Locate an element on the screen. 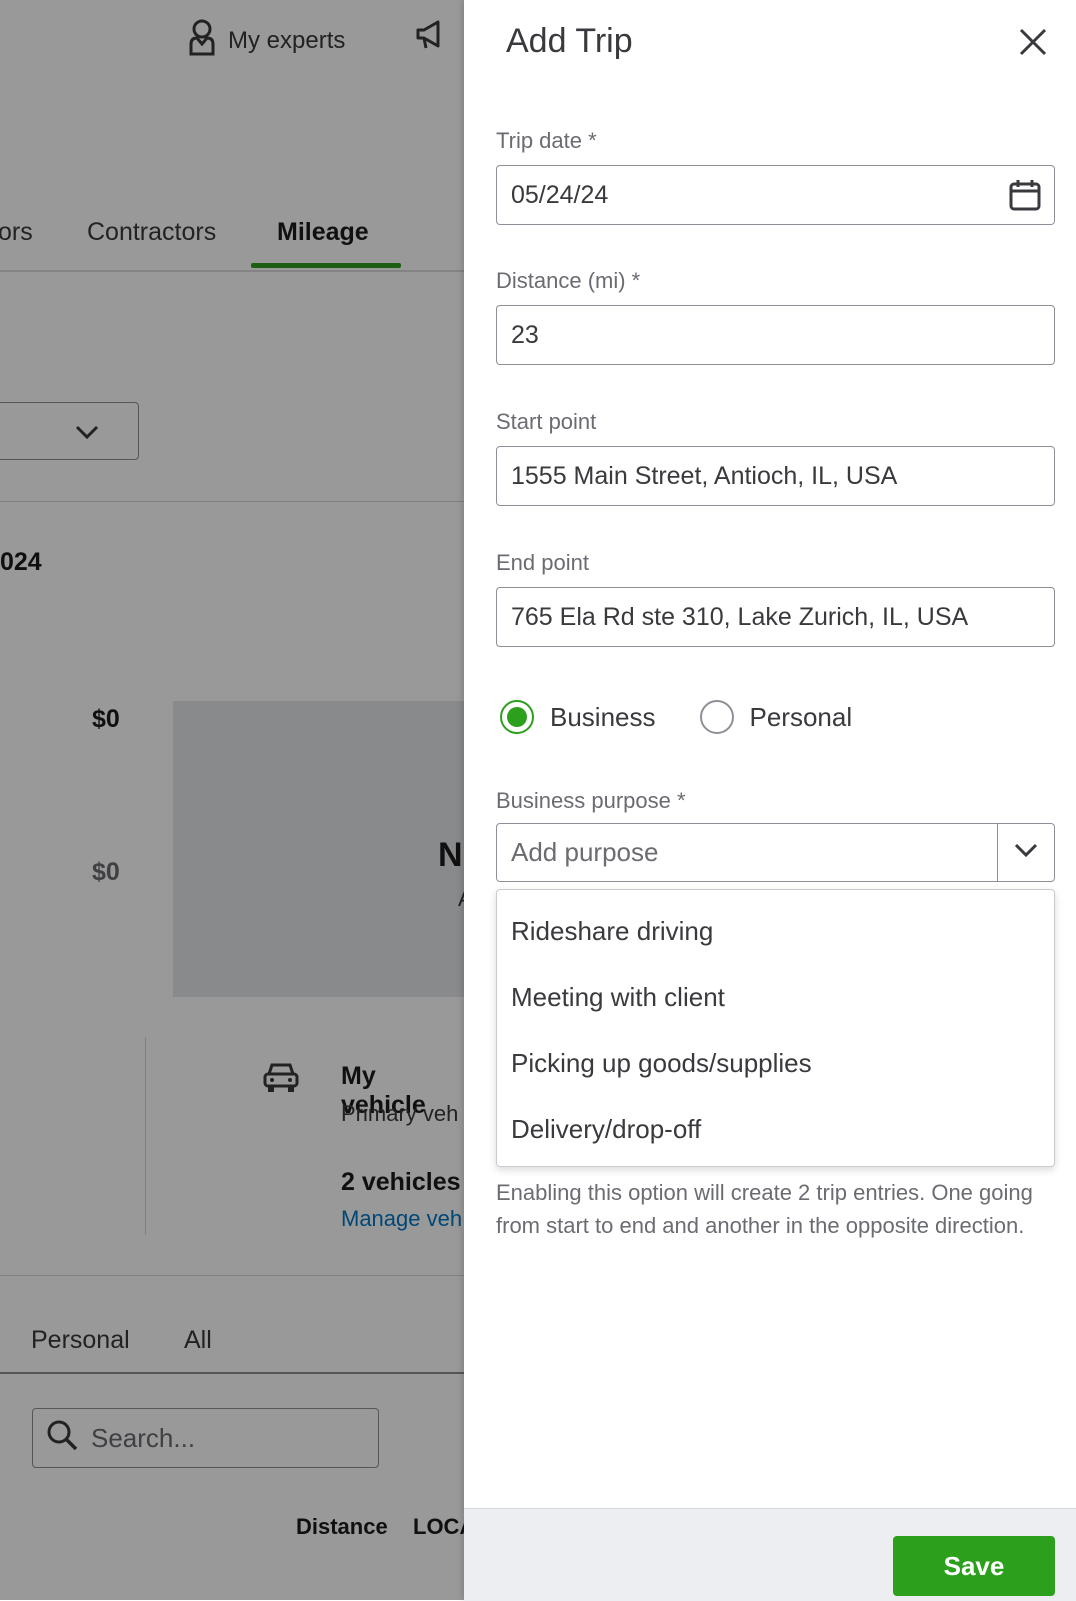 The height and width of the screenshot is (1601, 1076). close-button is located at coordinates (1033, 42).